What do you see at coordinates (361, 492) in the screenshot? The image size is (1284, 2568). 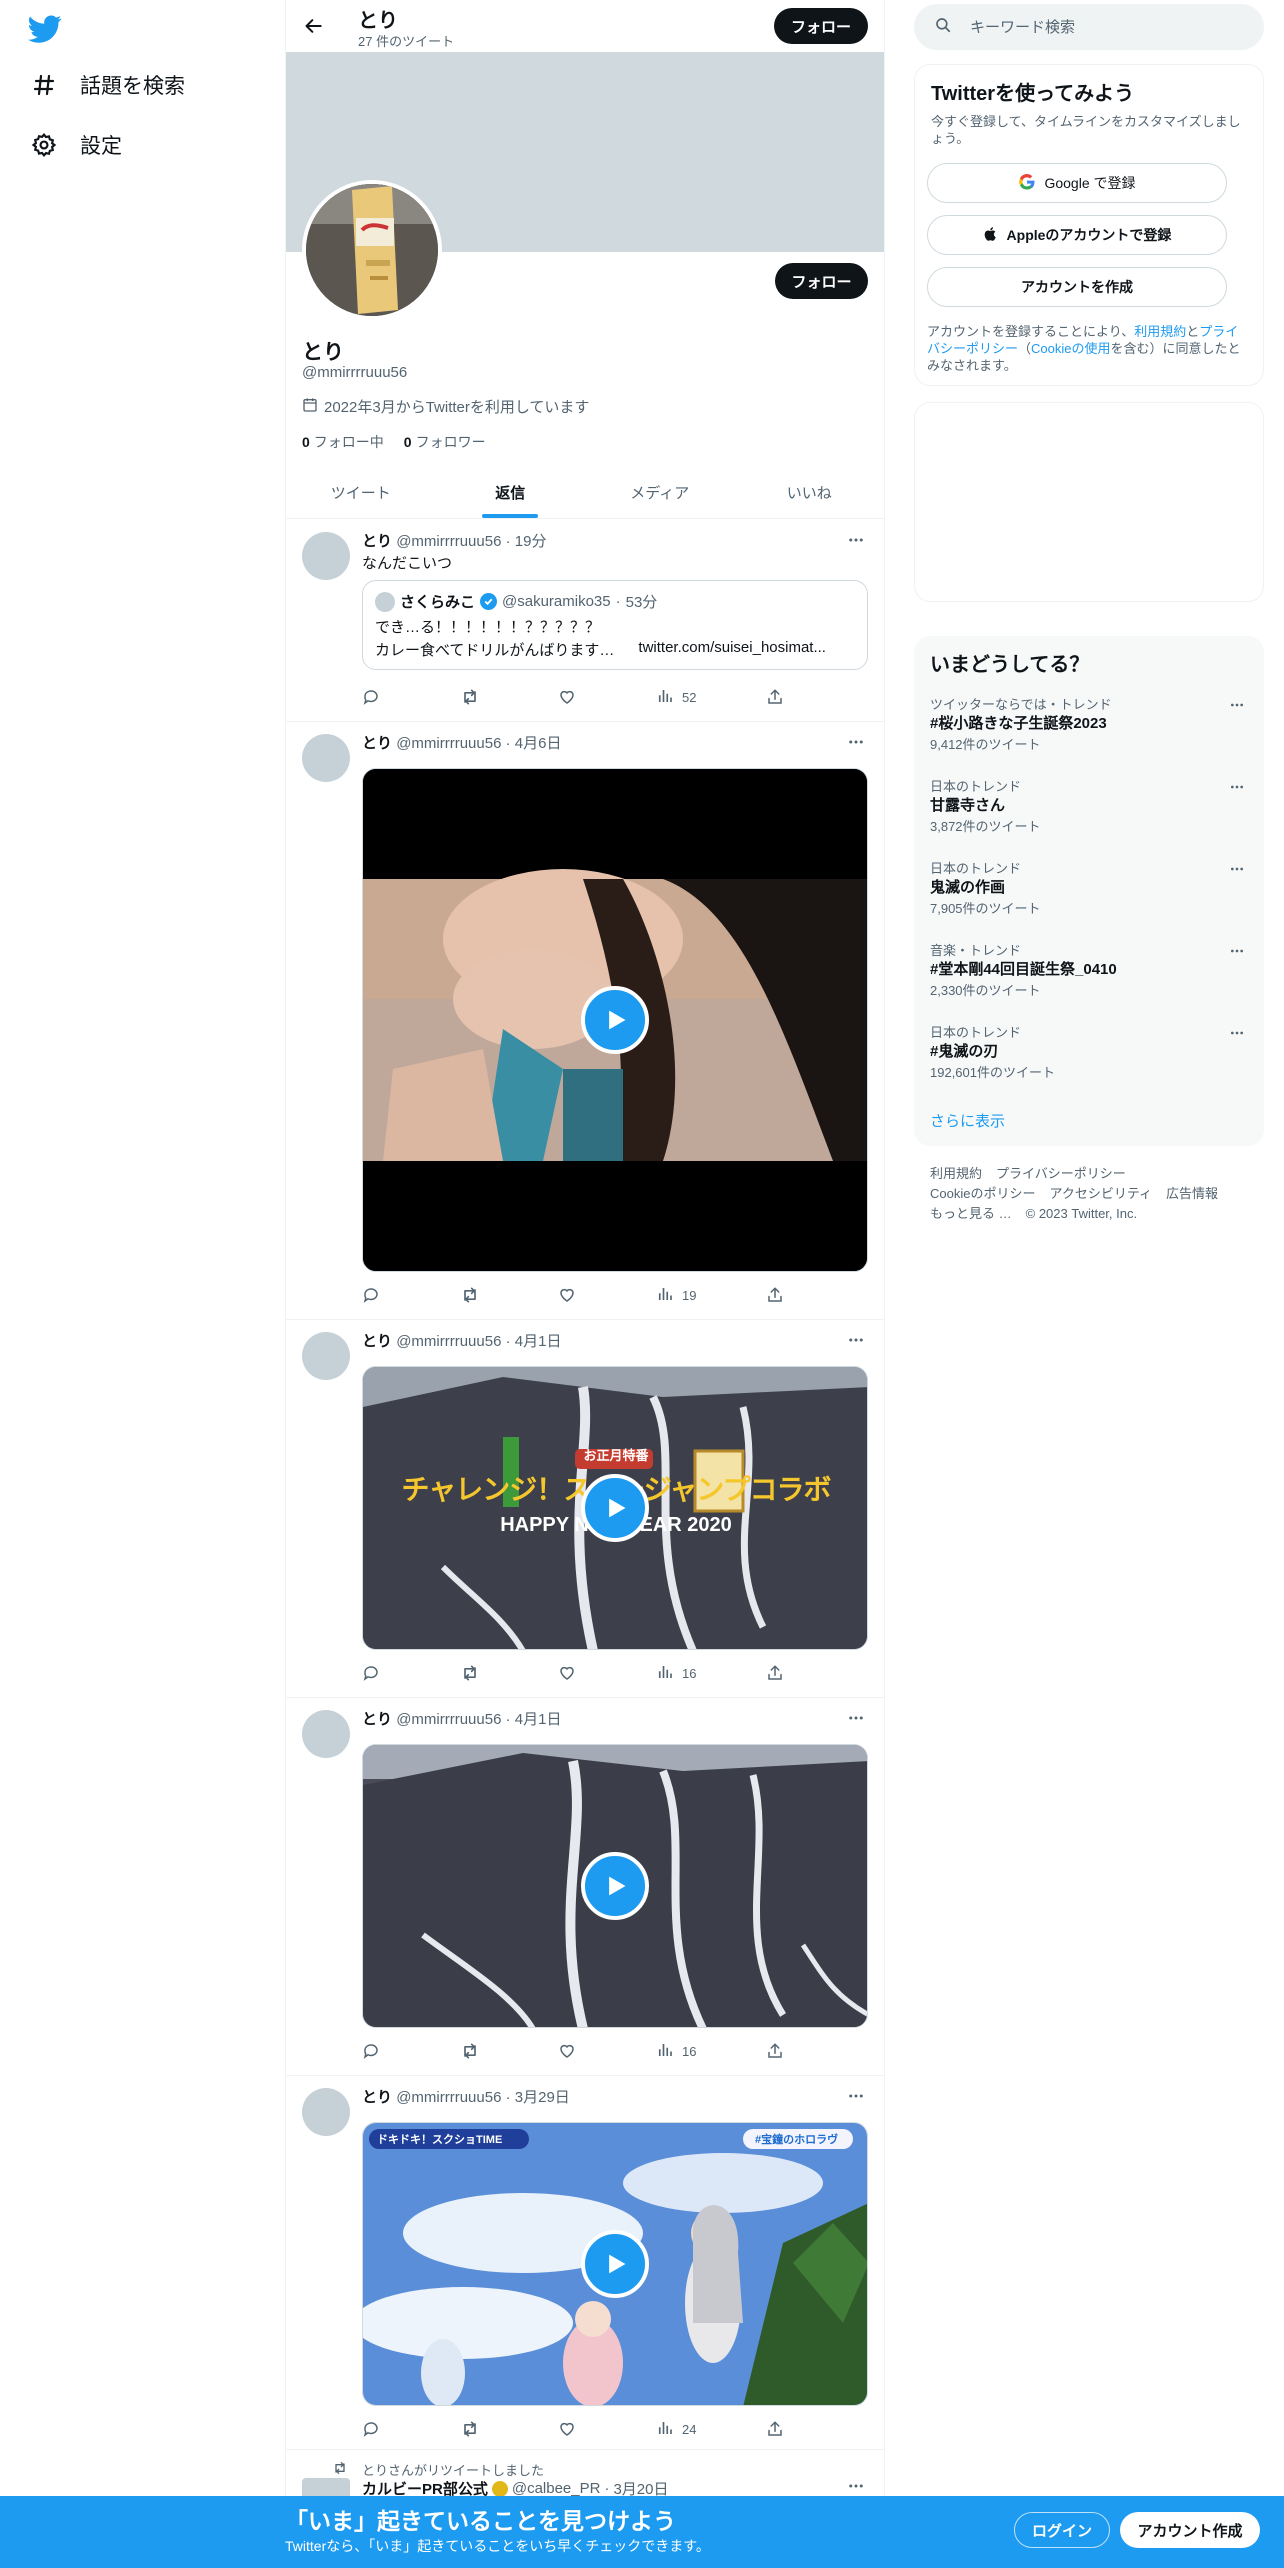 I see `tab-tweets: ツイート` at bounding box center [361, 492].